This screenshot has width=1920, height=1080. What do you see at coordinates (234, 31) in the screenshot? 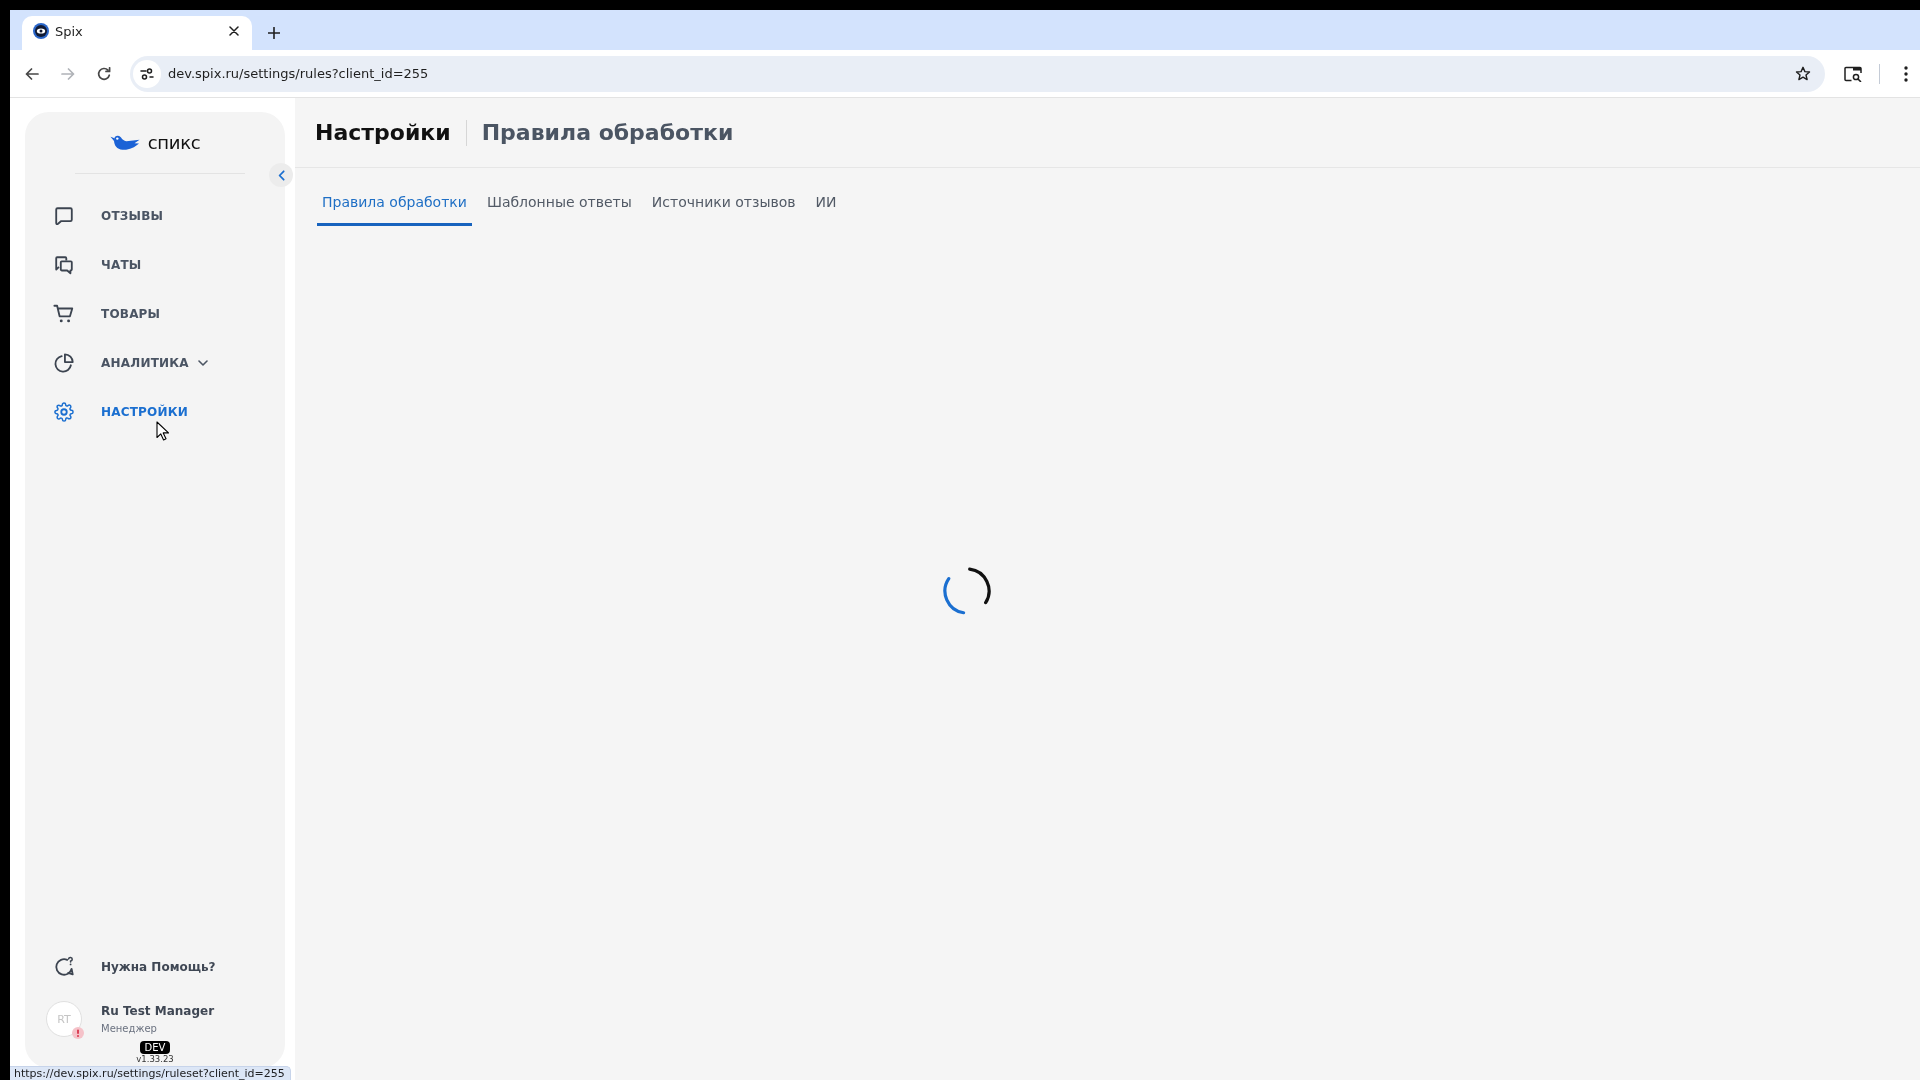
I see `close-icon` at bounding box center [234, 31].